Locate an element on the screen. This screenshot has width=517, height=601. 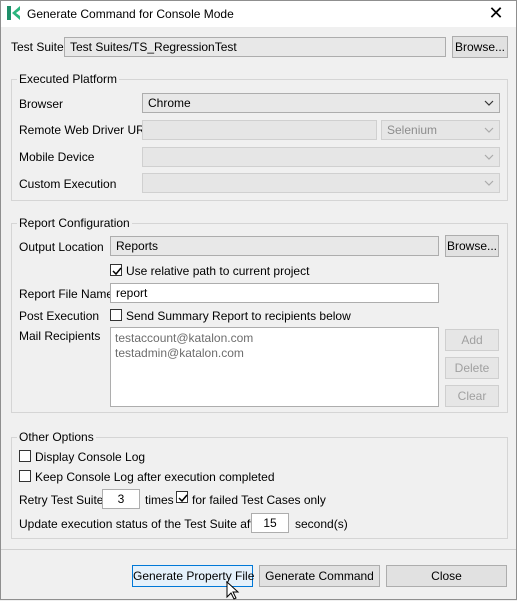
keep-console-log-checkbox is located at coordinates (25, 476).